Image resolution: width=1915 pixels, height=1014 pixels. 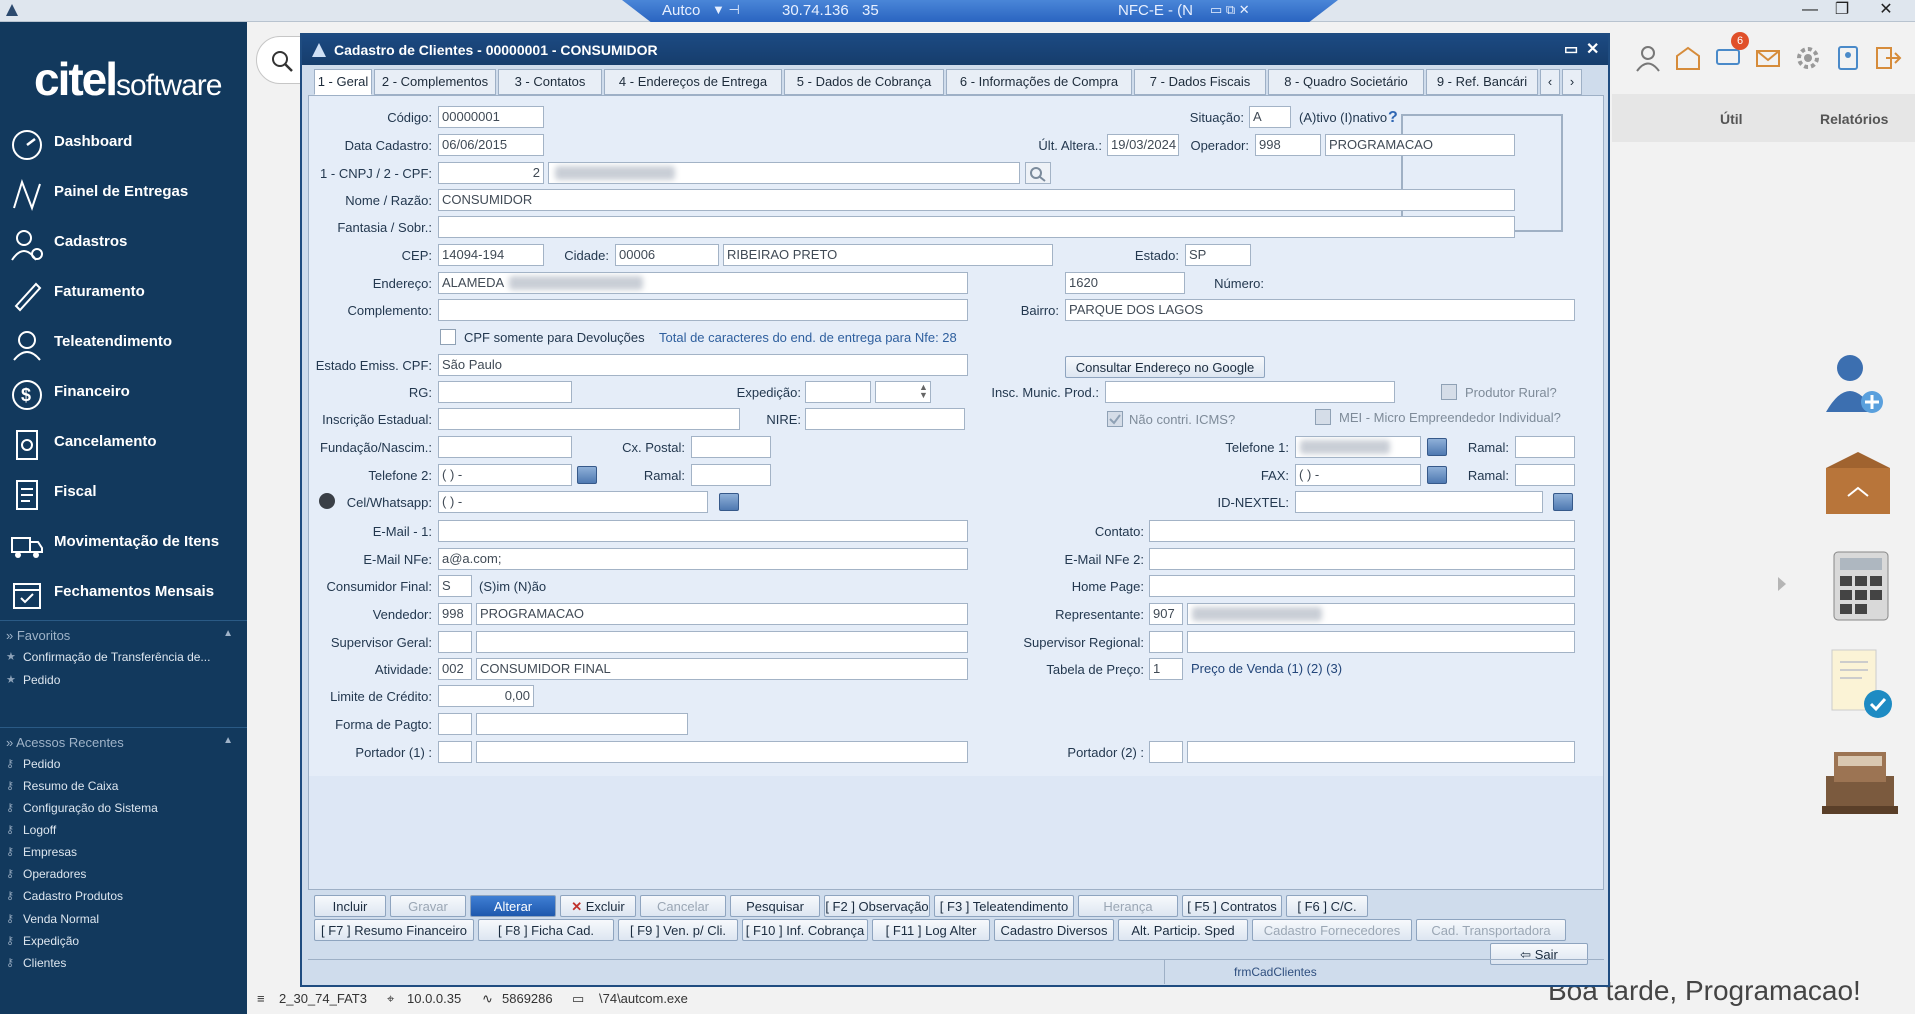 What do you see at coordinates (703, 531) in the screenshot?
I see `email1-field` at bounding box center [703, 531].